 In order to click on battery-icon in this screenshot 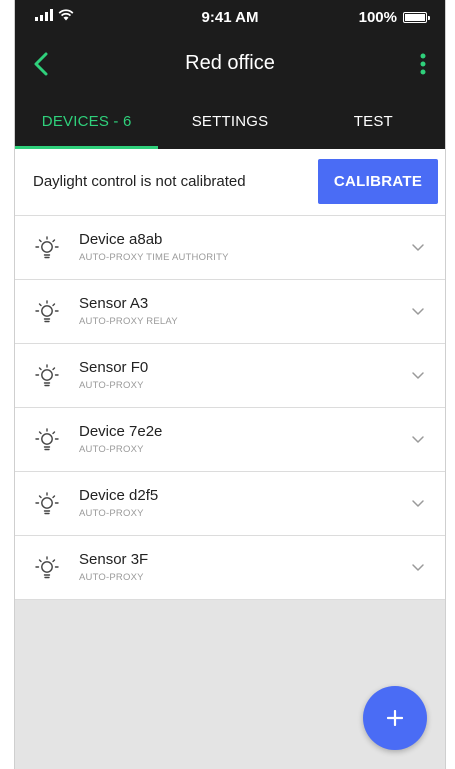, I will do `click(416, 17)`.